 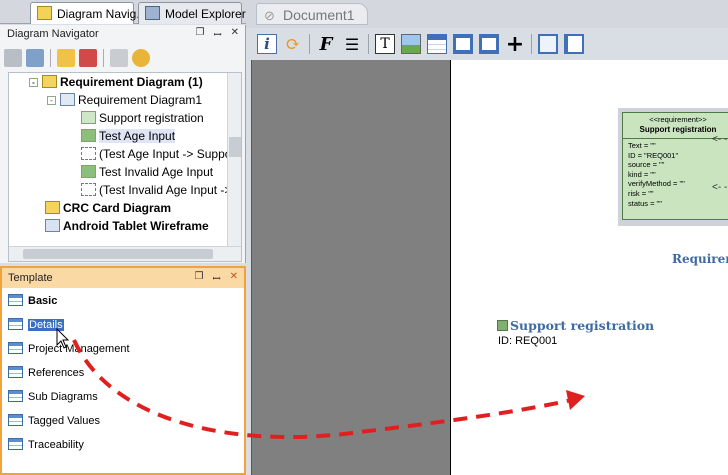 I want to click on tree-item-test-invalid-age-input: Test Invalid Age Input, so click(x=147, y=172).